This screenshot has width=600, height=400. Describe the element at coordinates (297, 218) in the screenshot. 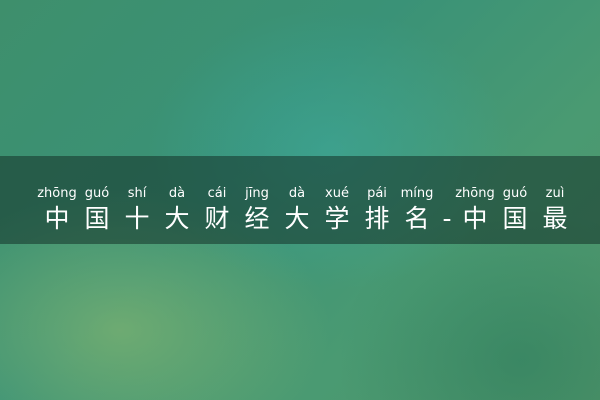

I see `title-char-7: 大` at that location.